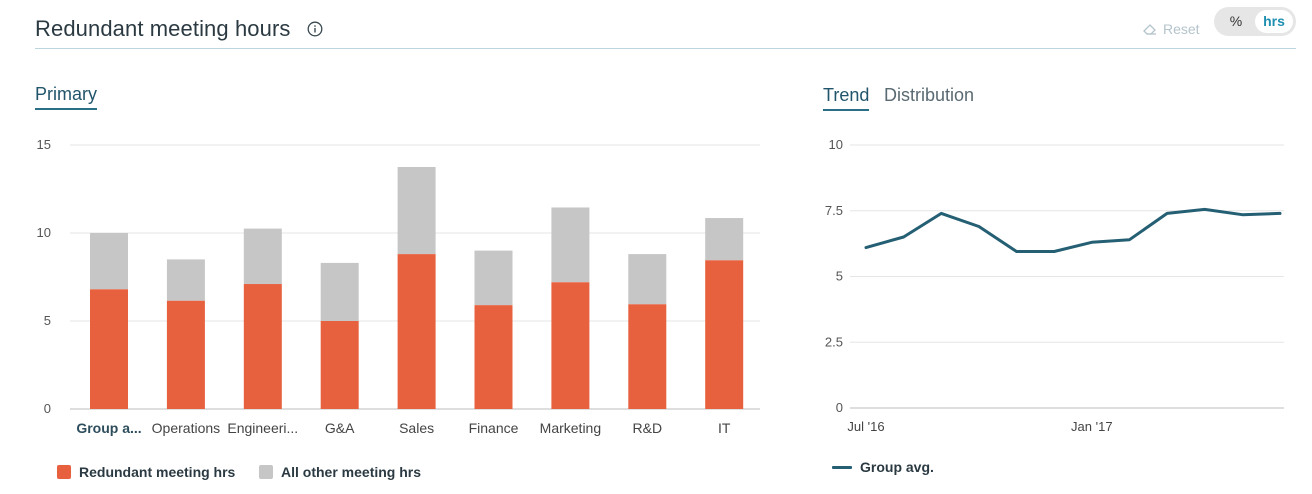 This screenshot has height=494, width=1312. I want to click on x-tick-label: R&D, so click(648, 428).